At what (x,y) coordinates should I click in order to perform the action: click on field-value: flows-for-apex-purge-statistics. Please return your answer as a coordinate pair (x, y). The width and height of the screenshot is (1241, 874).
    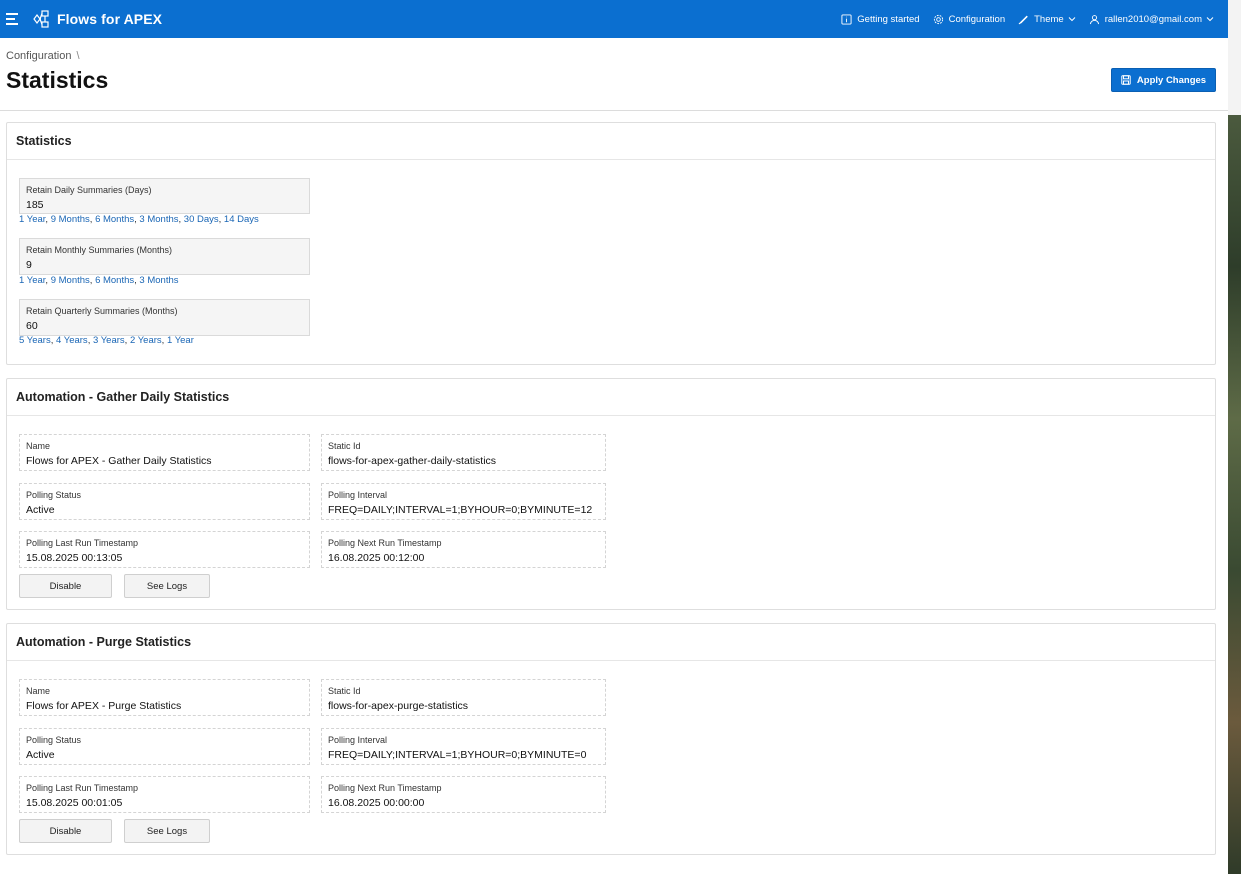
    Looking at the image, I should click on (398, 706).